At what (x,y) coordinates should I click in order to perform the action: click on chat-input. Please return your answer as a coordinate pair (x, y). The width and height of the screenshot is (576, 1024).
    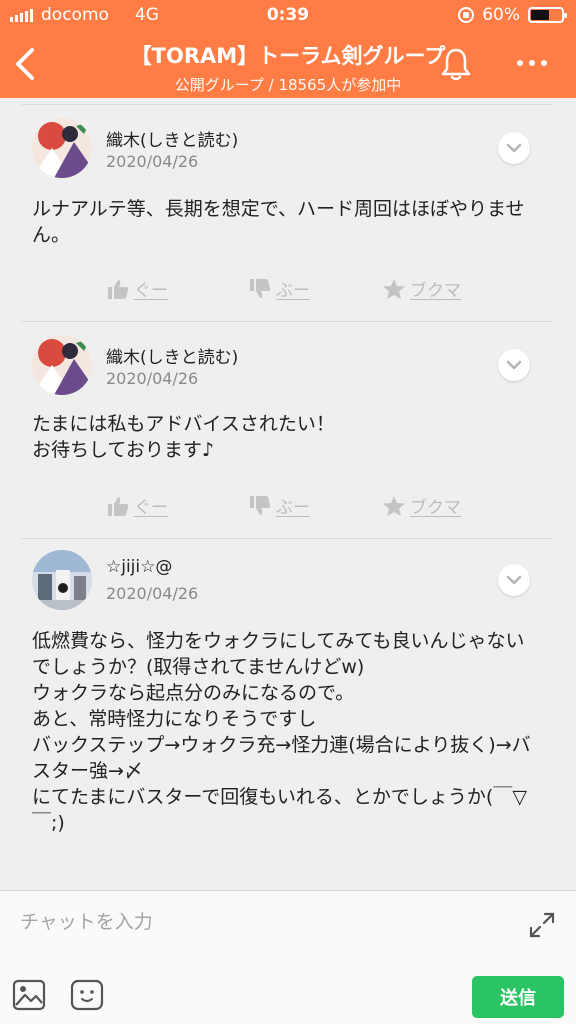
    Looking at the image, I should click on (260, 922).